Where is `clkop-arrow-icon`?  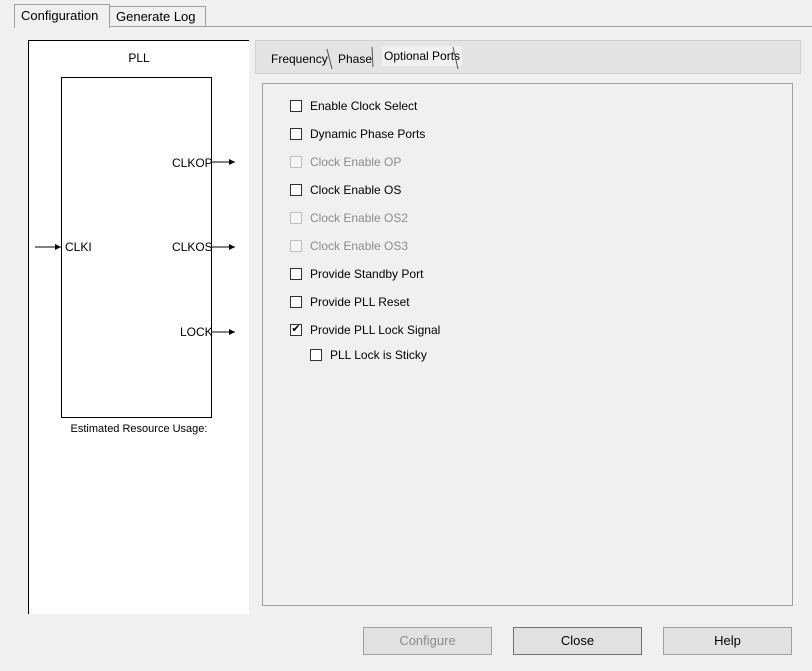
clkop-arrow-icon is located at coordinates (223, 162).